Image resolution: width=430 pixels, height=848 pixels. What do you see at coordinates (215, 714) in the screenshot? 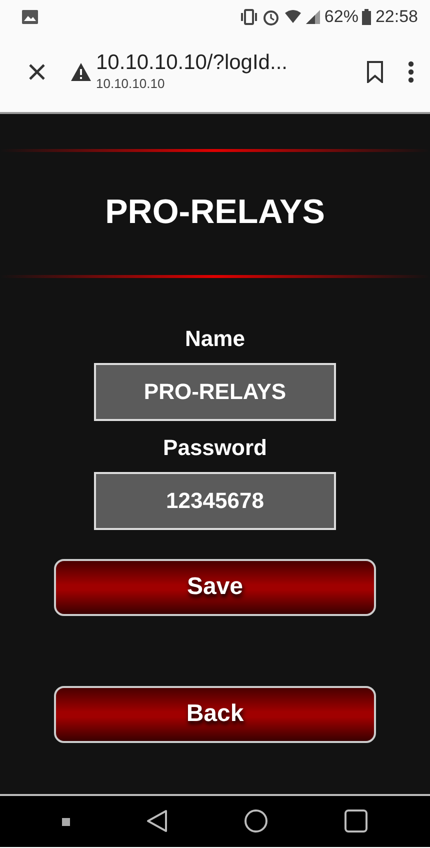
I see `back-button: Back` at bounding box center [215, 714].